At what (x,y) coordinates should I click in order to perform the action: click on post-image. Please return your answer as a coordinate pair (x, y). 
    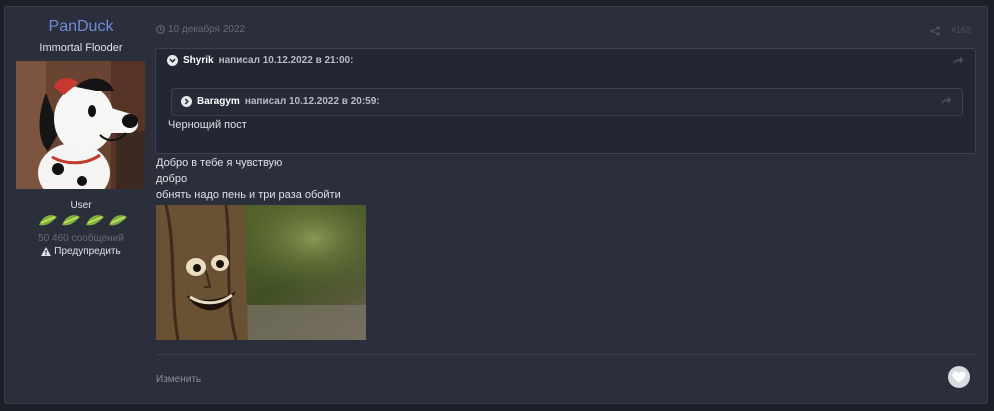
    Looking at the image, I should click on (261, 272).